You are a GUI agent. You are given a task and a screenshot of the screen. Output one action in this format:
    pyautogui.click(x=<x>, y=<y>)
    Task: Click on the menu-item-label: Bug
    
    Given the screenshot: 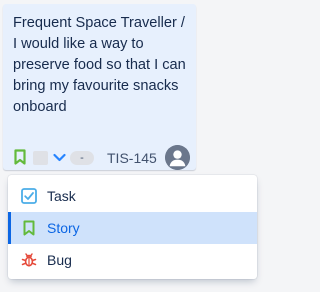 What is the action you would take?
    pyautogui.click(x=59, y=260)
    